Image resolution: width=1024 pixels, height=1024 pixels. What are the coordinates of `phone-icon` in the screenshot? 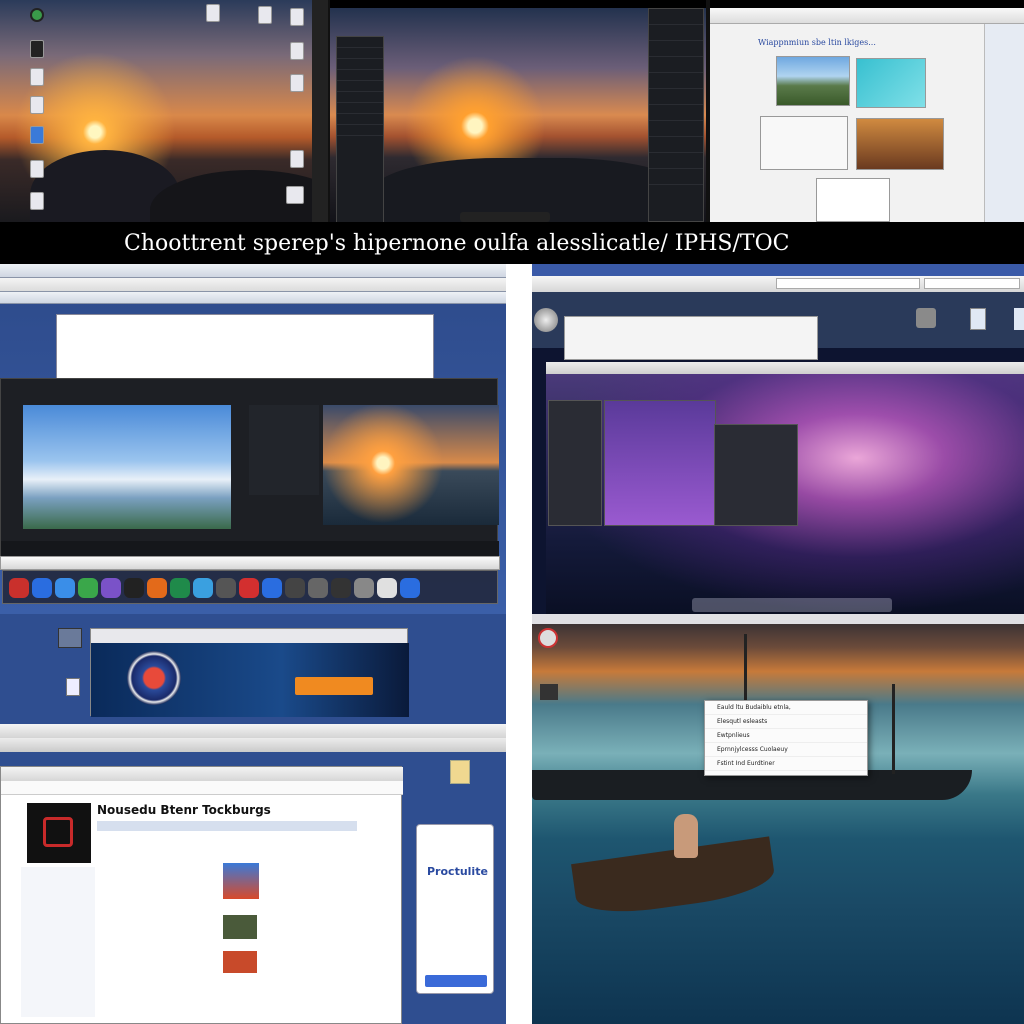 It's located at (265, 15).